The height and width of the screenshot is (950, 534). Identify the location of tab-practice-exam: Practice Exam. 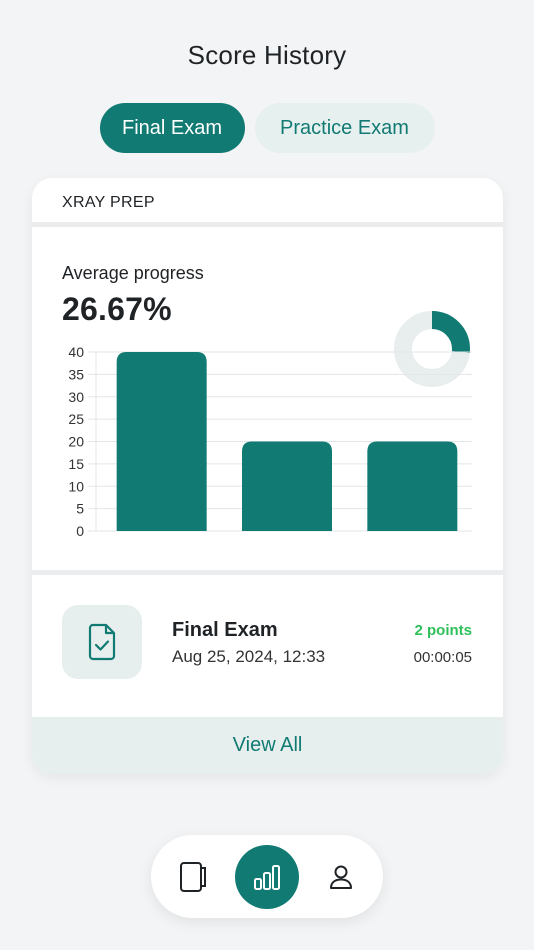
(344, 128).